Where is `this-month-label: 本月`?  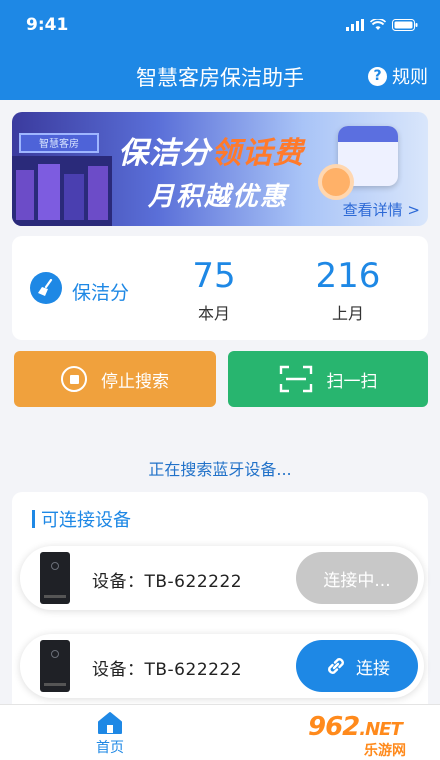
this-month-label: 本月 is located at coordinates (213, 313).